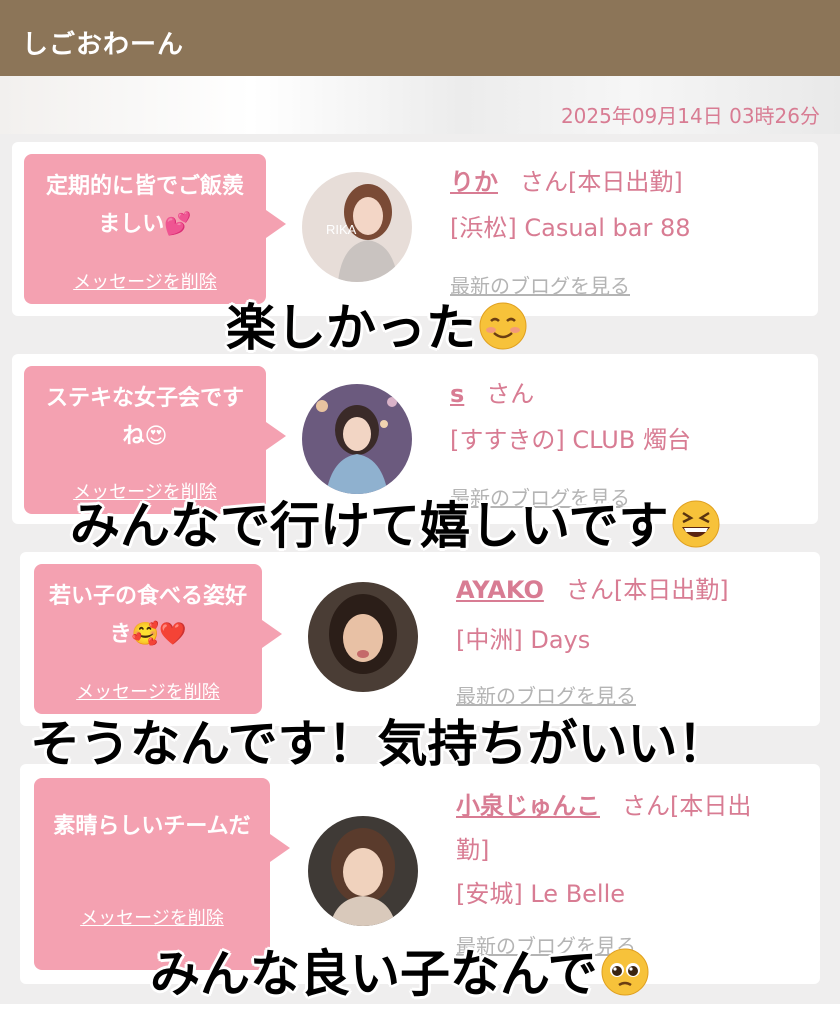 The width and height of the screenshot is (840, 1009). I want to click on cast-name-line: 小泉じゅんこ さん[本日出, so click(603, 803).